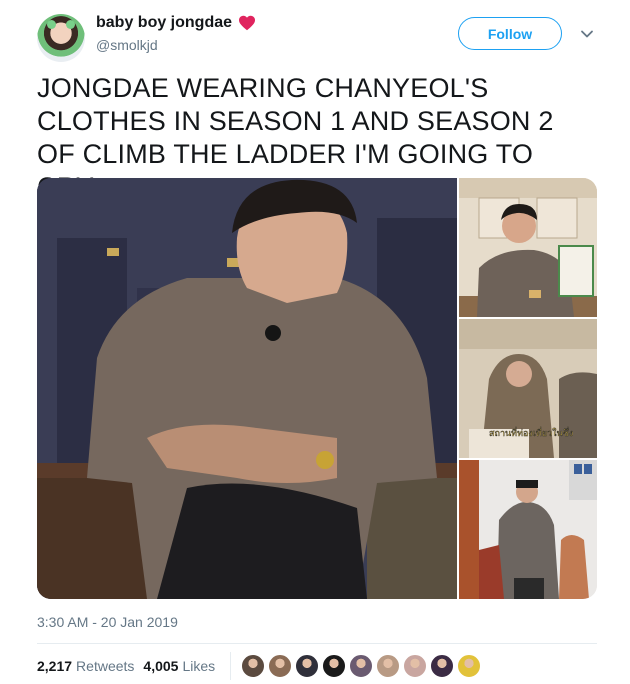  Describe the element at coordinates (587, 34) in the screenshot. I see `chevron-down-icon` at that location.